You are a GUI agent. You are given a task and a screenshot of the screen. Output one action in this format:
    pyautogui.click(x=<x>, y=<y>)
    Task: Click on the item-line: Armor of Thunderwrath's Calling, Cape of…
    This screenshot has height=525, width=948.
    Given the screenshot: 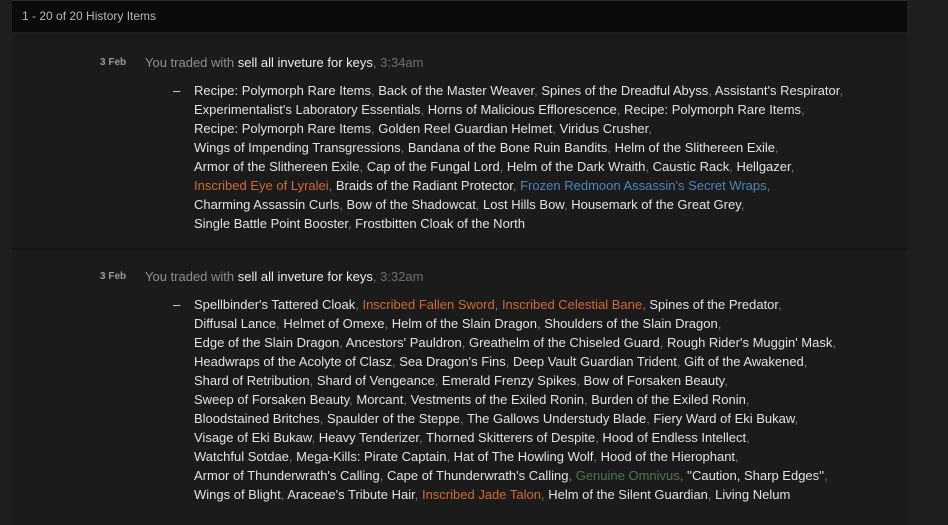 What is the action you would take?
    pyautogui.click(x=511, y=475)
    